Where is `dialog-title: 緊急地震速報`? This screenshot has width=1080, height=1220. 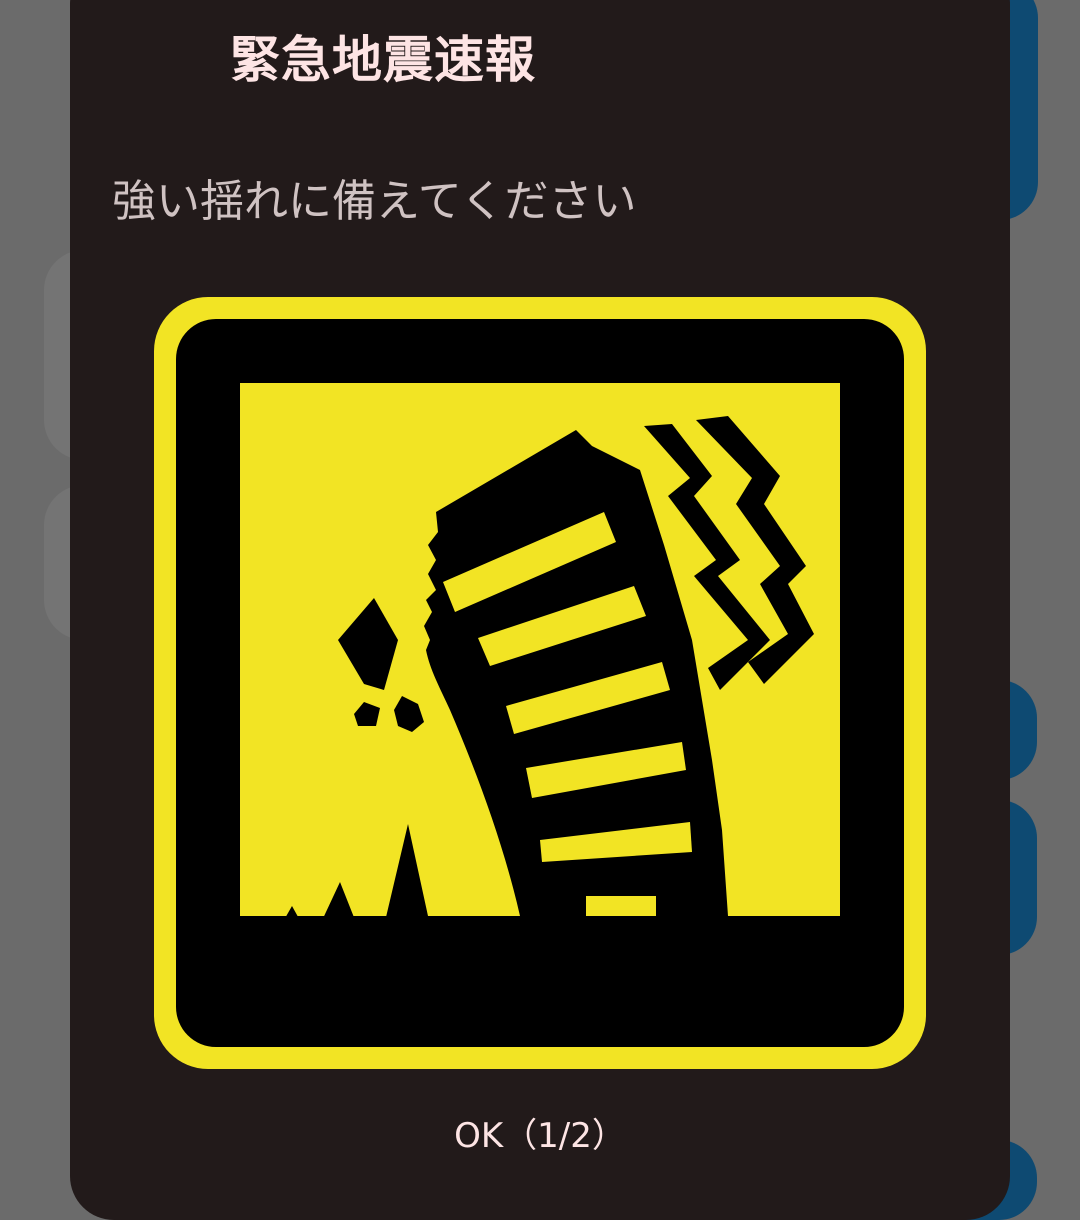
dialog-title: 緊急地震速報 is located at coordinates (383, 60).